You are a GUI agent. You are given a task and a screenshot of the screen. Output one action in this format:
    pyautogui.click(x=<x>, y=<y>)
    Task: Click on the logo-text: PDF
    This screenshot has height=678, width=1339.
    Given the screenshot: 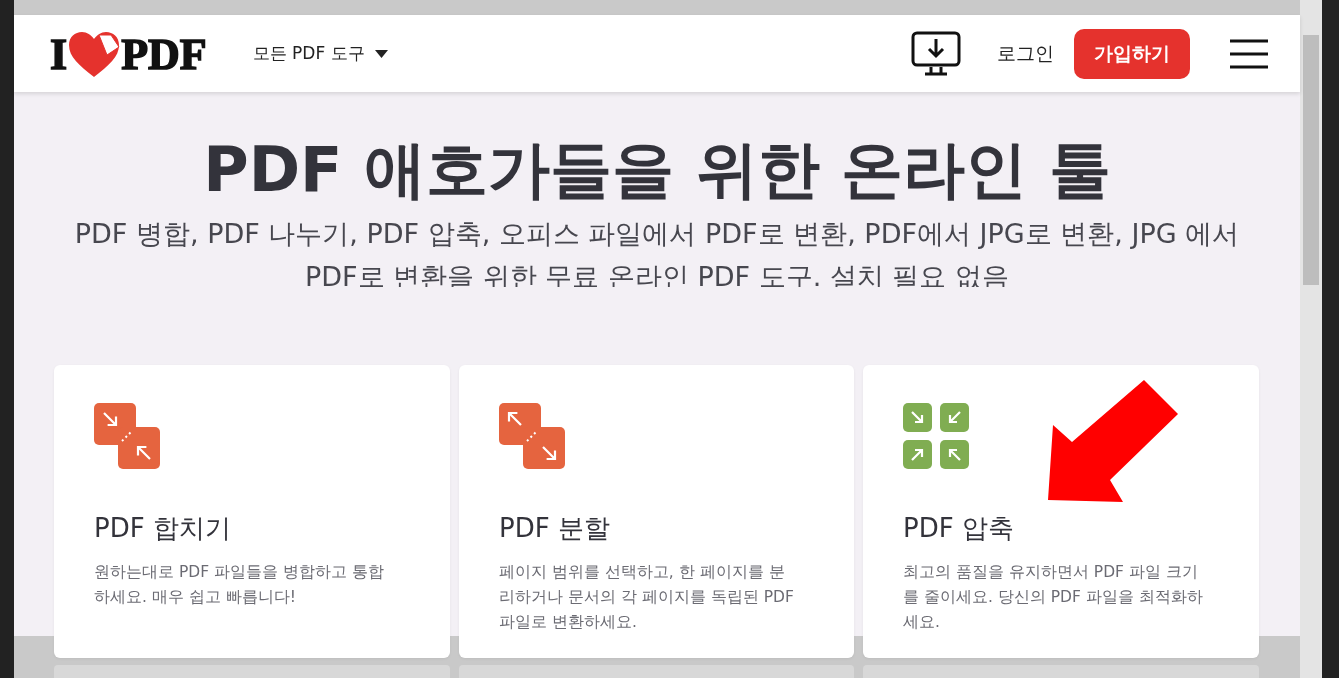 What is the action you would take?
    pyautogui.click(x=164, y=54)
    